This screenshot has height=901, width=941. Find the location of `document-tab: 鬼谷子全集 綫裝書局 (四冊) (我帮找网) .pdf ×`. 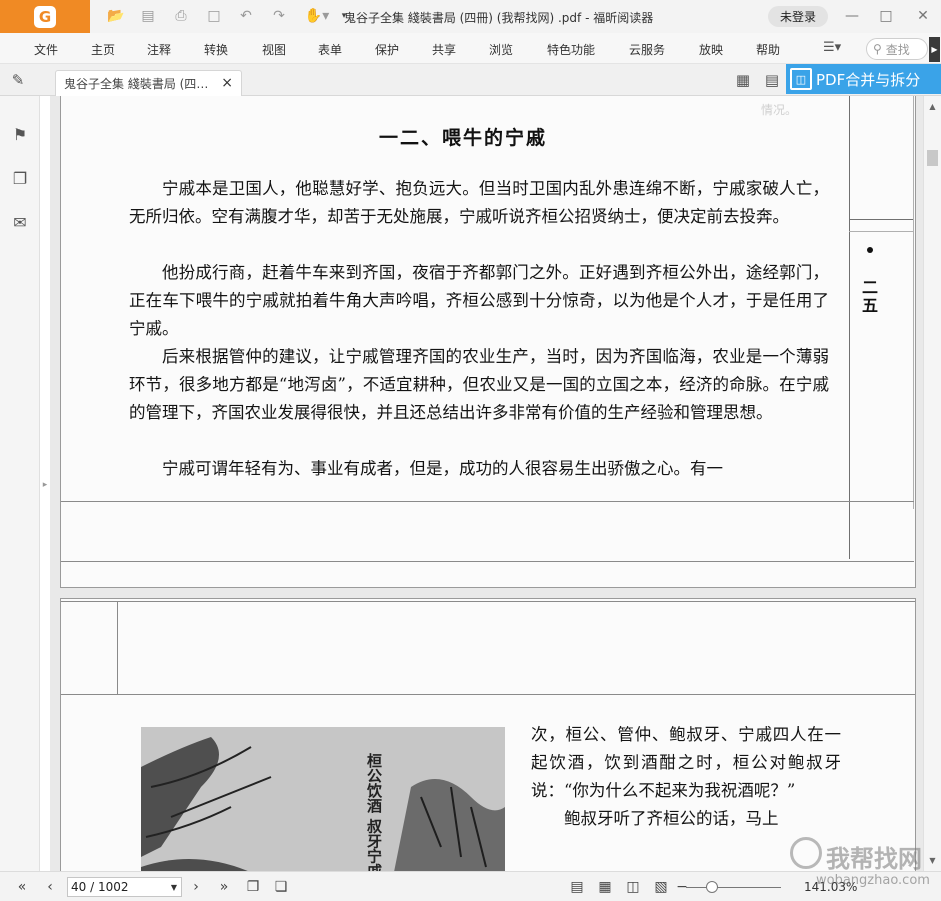

document-tab: 鬼谷子全集 綫裝書局 (四冊) (我帮找网) .pdf × is located at coordinates (148, 83).